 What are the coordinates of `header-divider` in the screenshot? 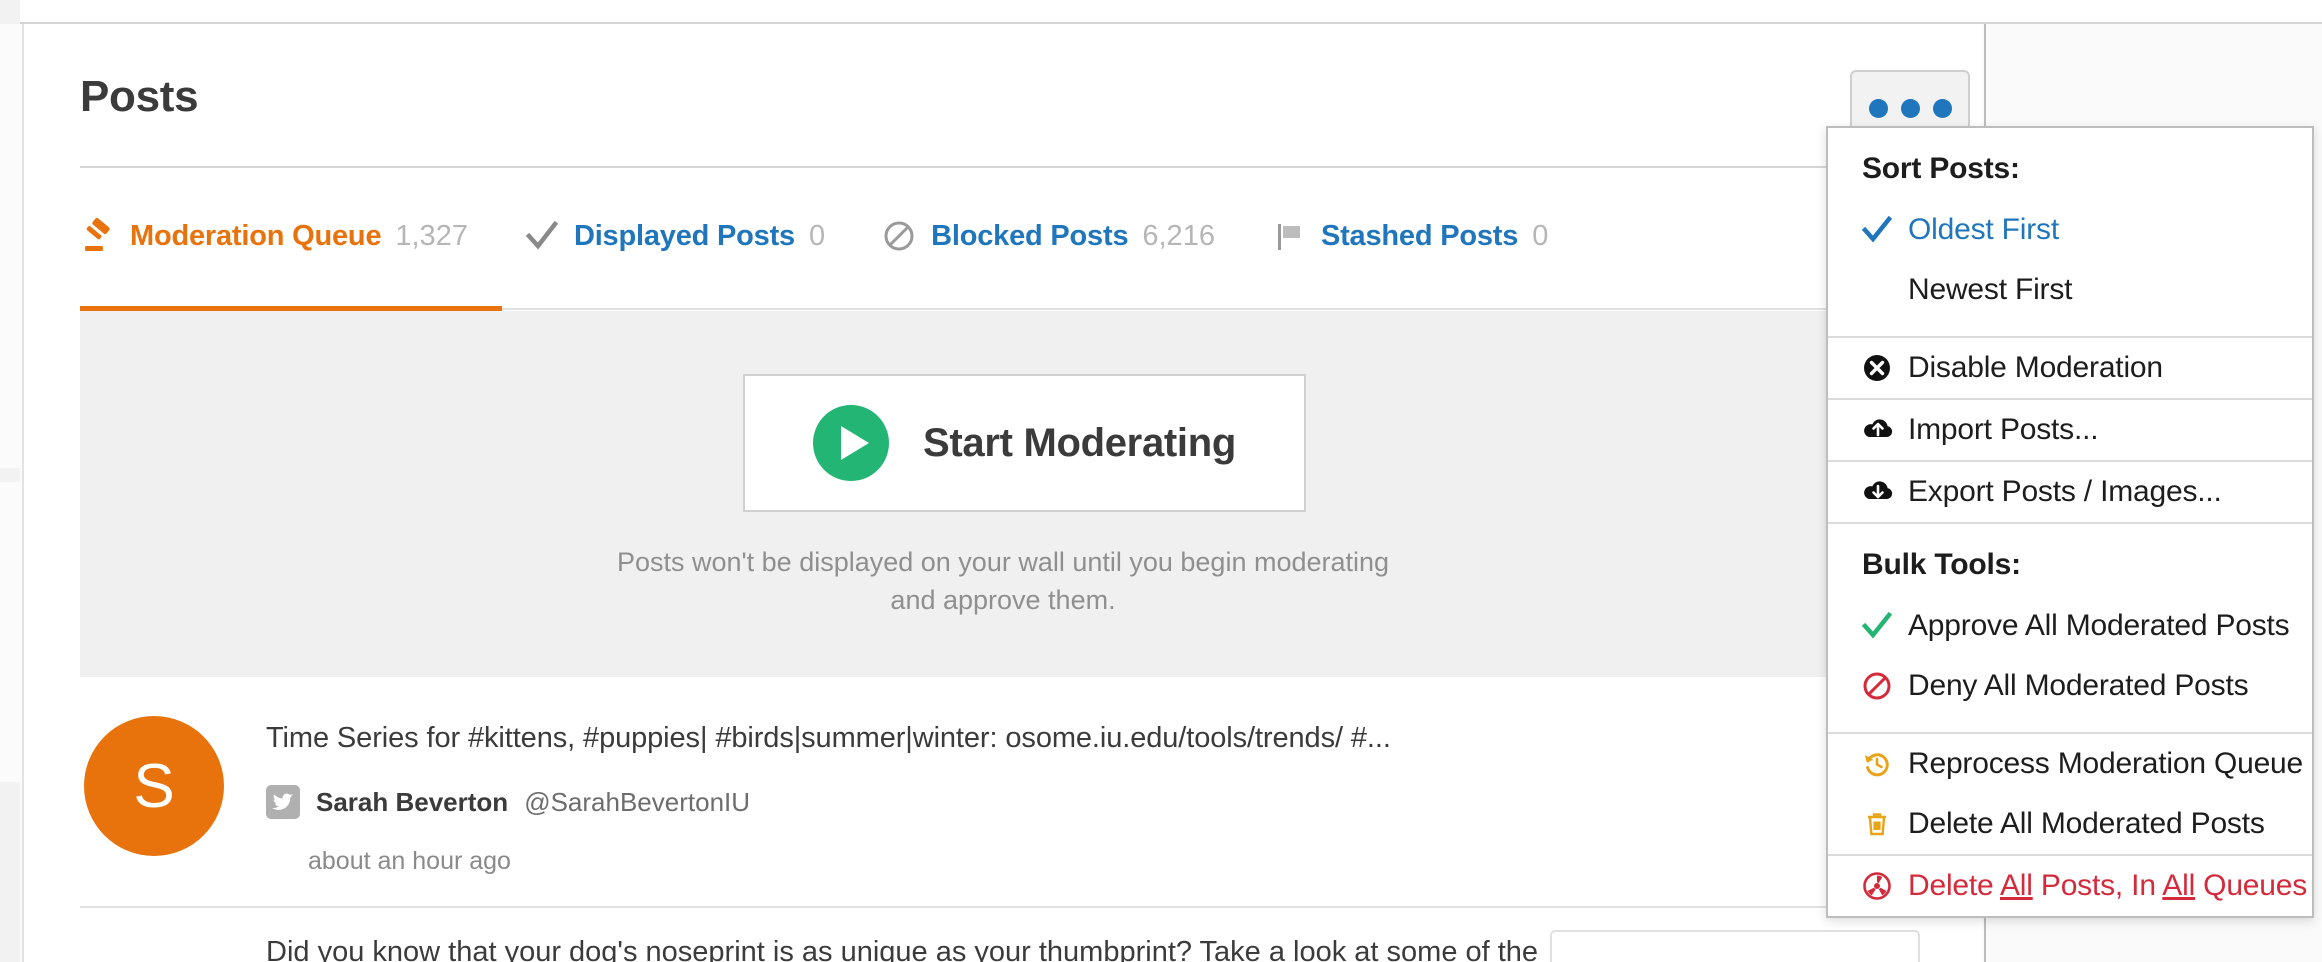 It's located at (1003, 167).